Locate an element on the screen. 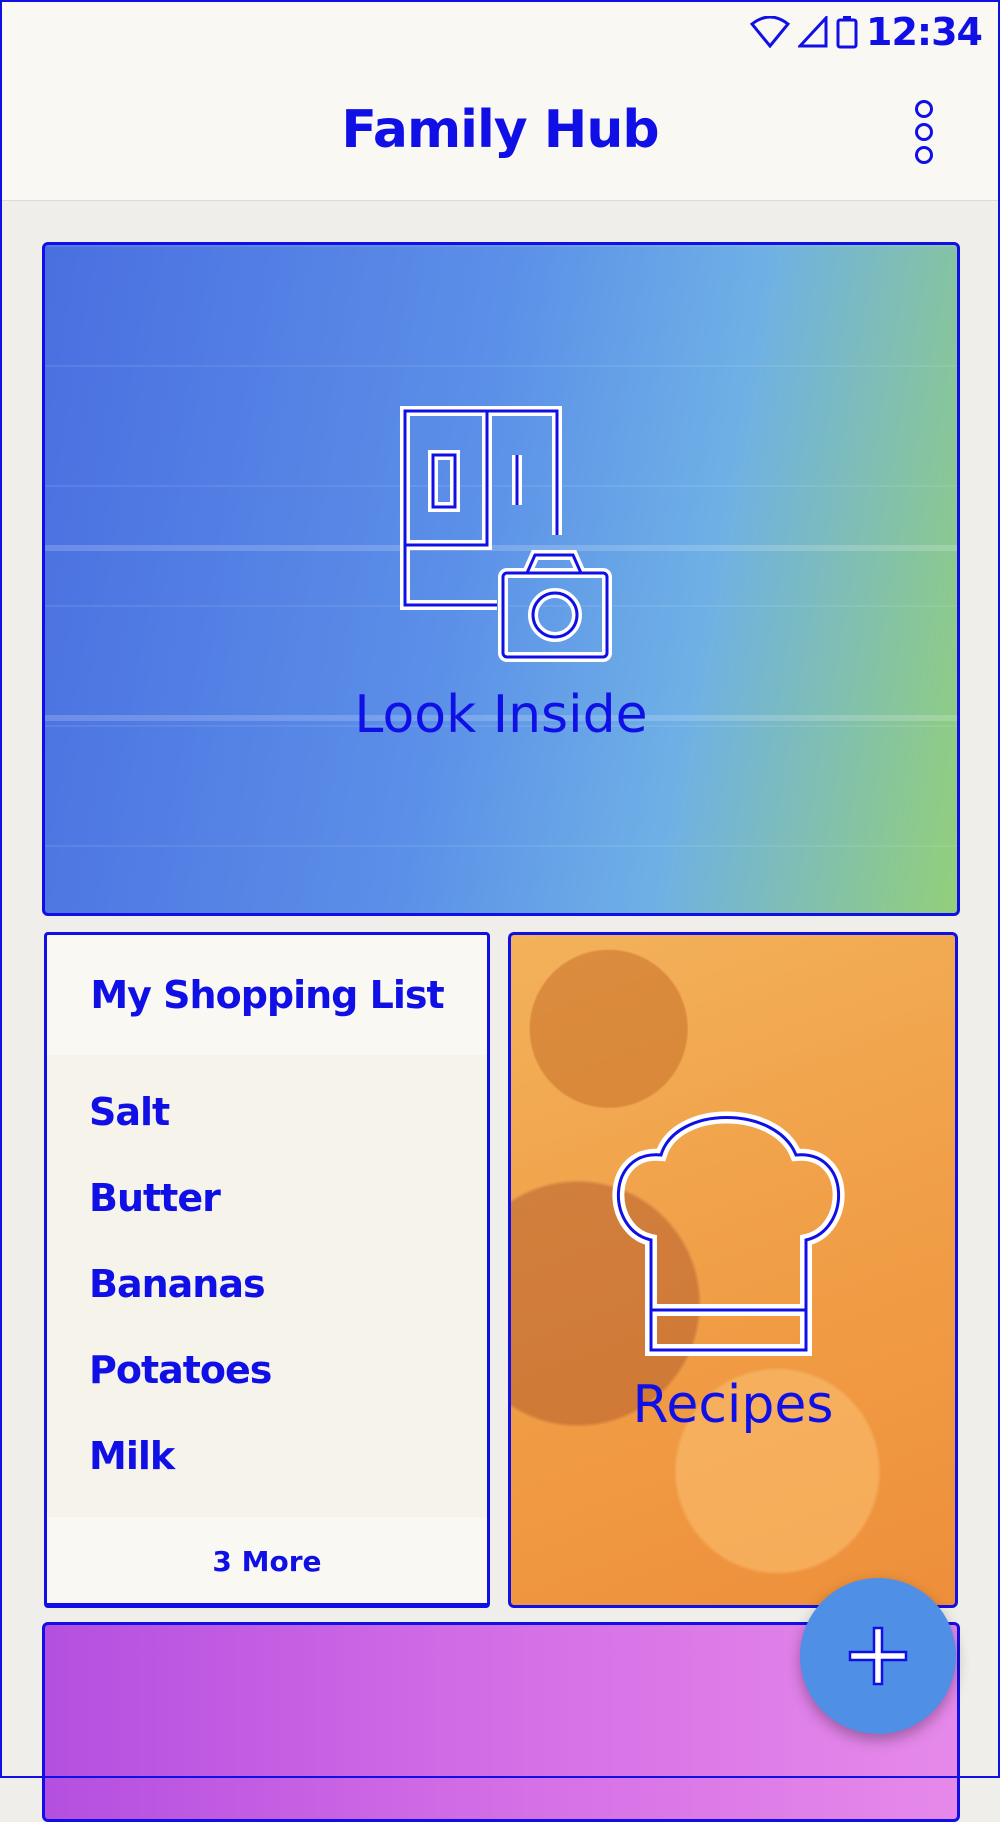 Image resolution: width=1000 pixels, height=1822 pixels. status-time: 12:34 is located at coordinates (924, 32).